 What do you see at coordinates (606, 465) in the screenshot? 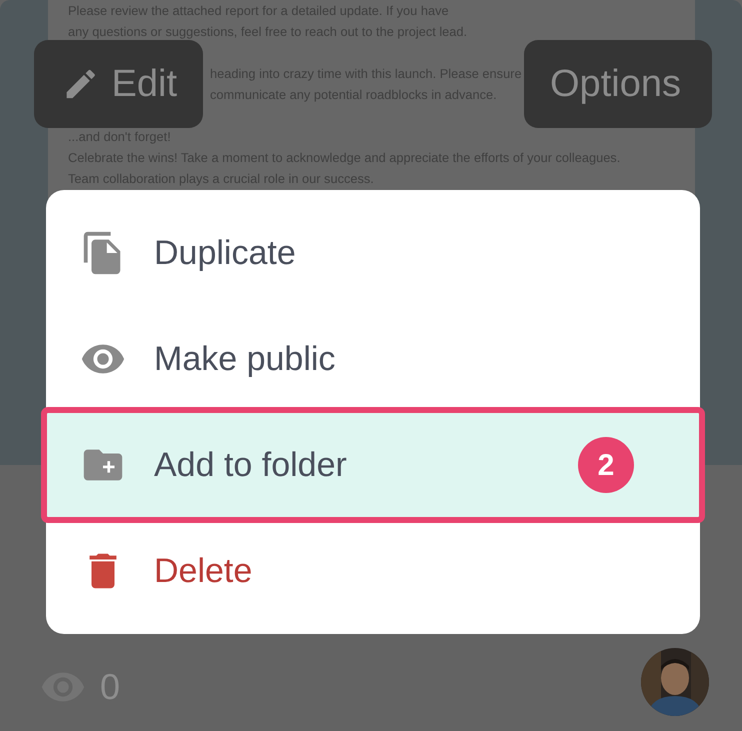
I see `step-badge: 2` at bounding box center [606, 465].